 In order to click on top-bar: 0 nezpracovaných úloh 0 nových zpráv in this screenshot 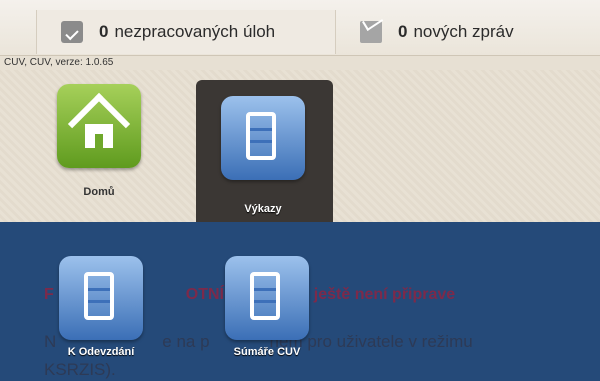, I will do `click(300, 28)`.